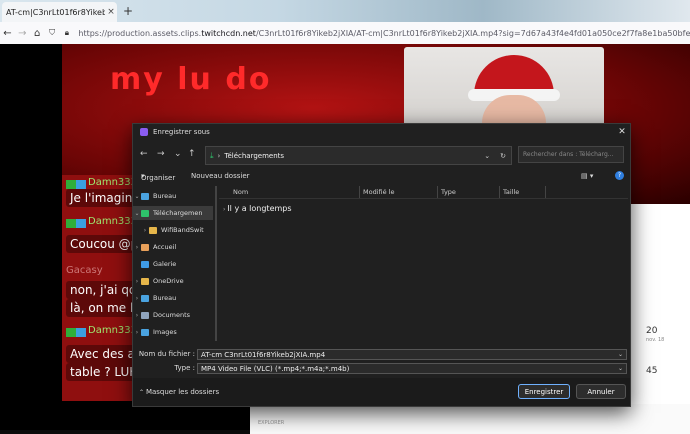 This screenshot has width=690, height=434. Describe the element at coordinates (181, 132) in the screenshot. I see `dialog-title: Enregistrer sous` at that location.